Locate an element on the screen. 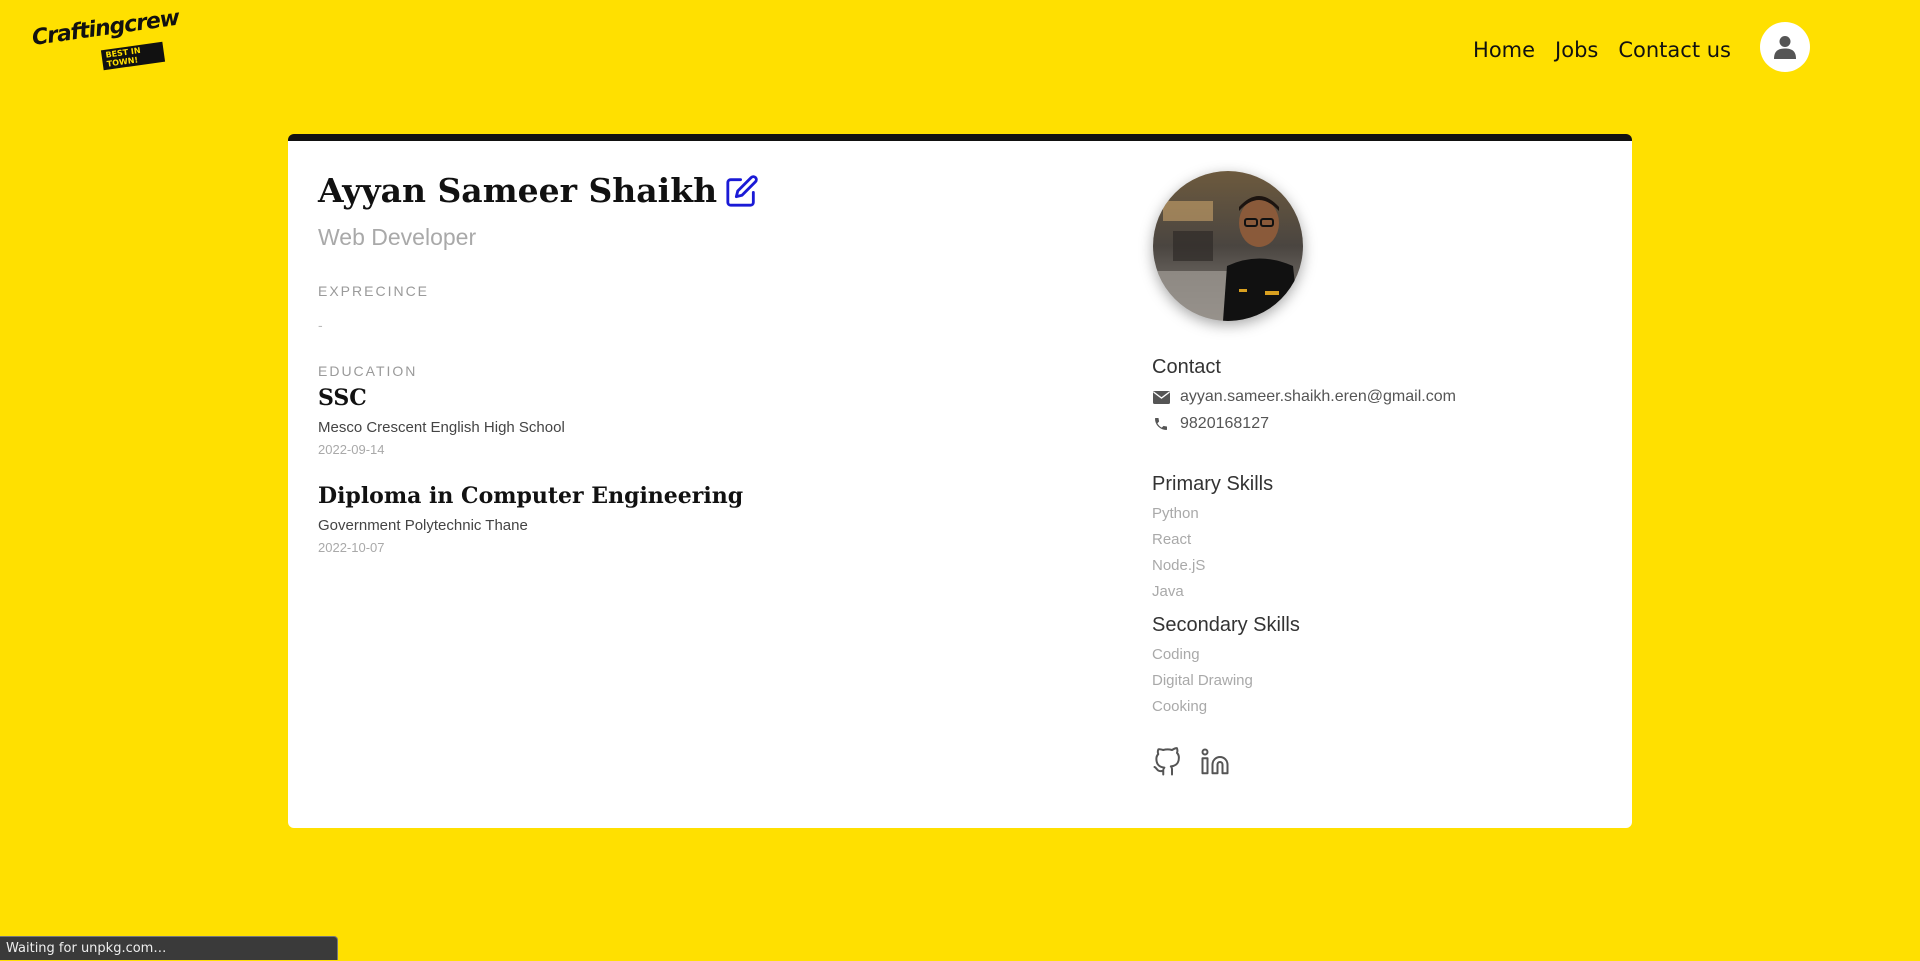 This screenshot has width=1920, height=961. contact-title: Contact is located at coordinates (1186, 367).